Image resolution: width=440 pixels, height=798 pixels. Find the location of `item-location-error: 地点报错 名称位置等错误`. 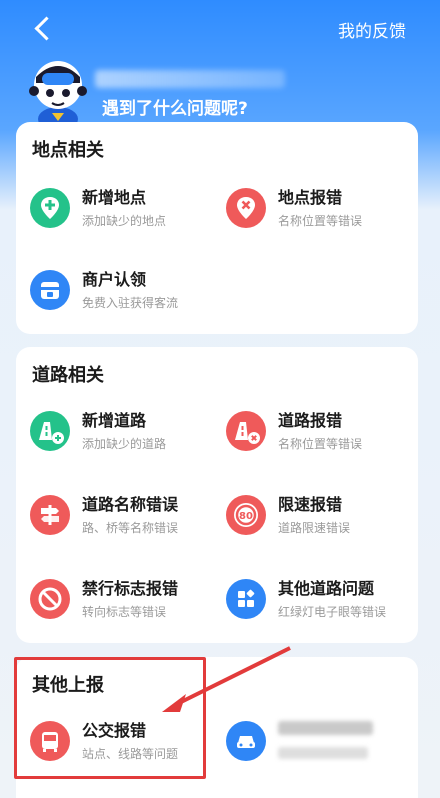

item-location-error: 地点报错 名称位置等错误 is located at coordinates (321, 214).